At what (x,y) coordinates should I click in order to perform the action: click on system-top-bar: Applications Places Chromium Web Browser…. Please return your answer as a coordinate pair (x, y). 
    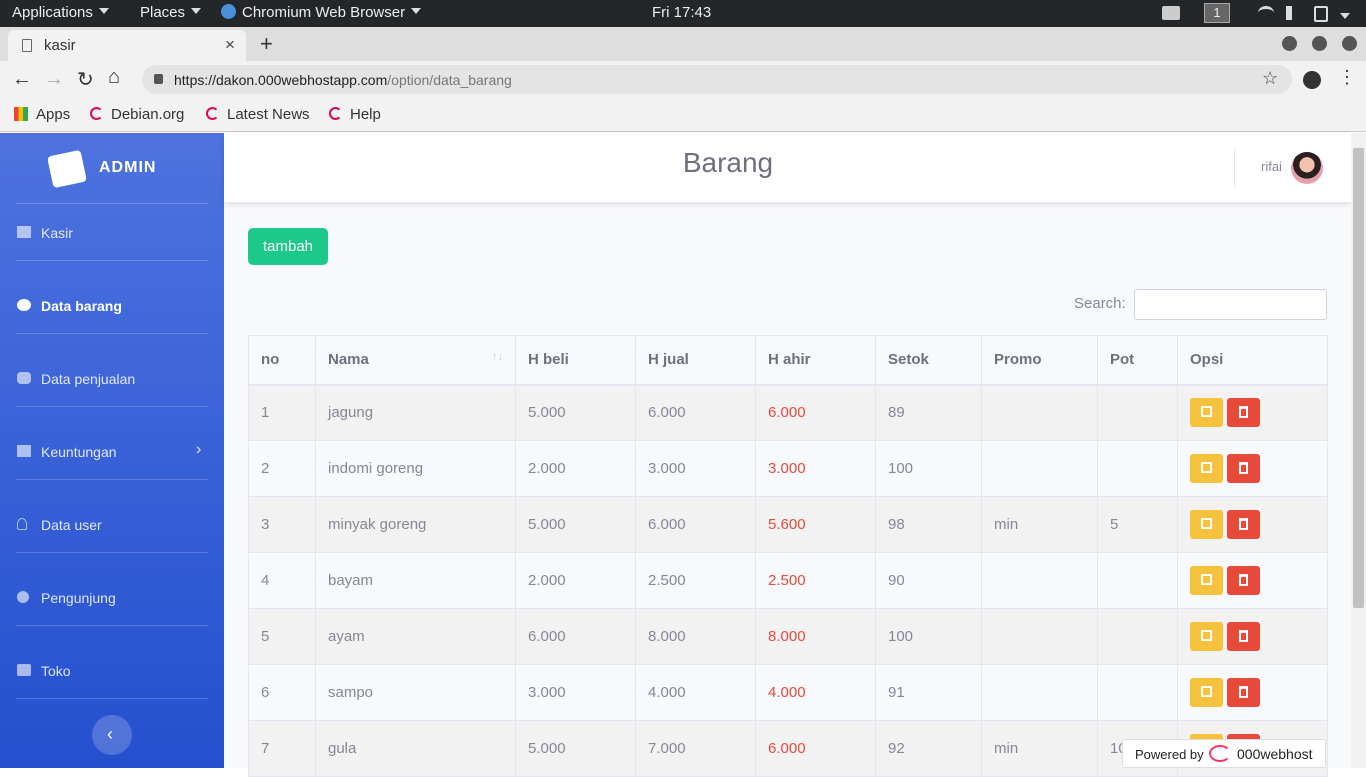
    Looking at the image, I should click on (683, 13).